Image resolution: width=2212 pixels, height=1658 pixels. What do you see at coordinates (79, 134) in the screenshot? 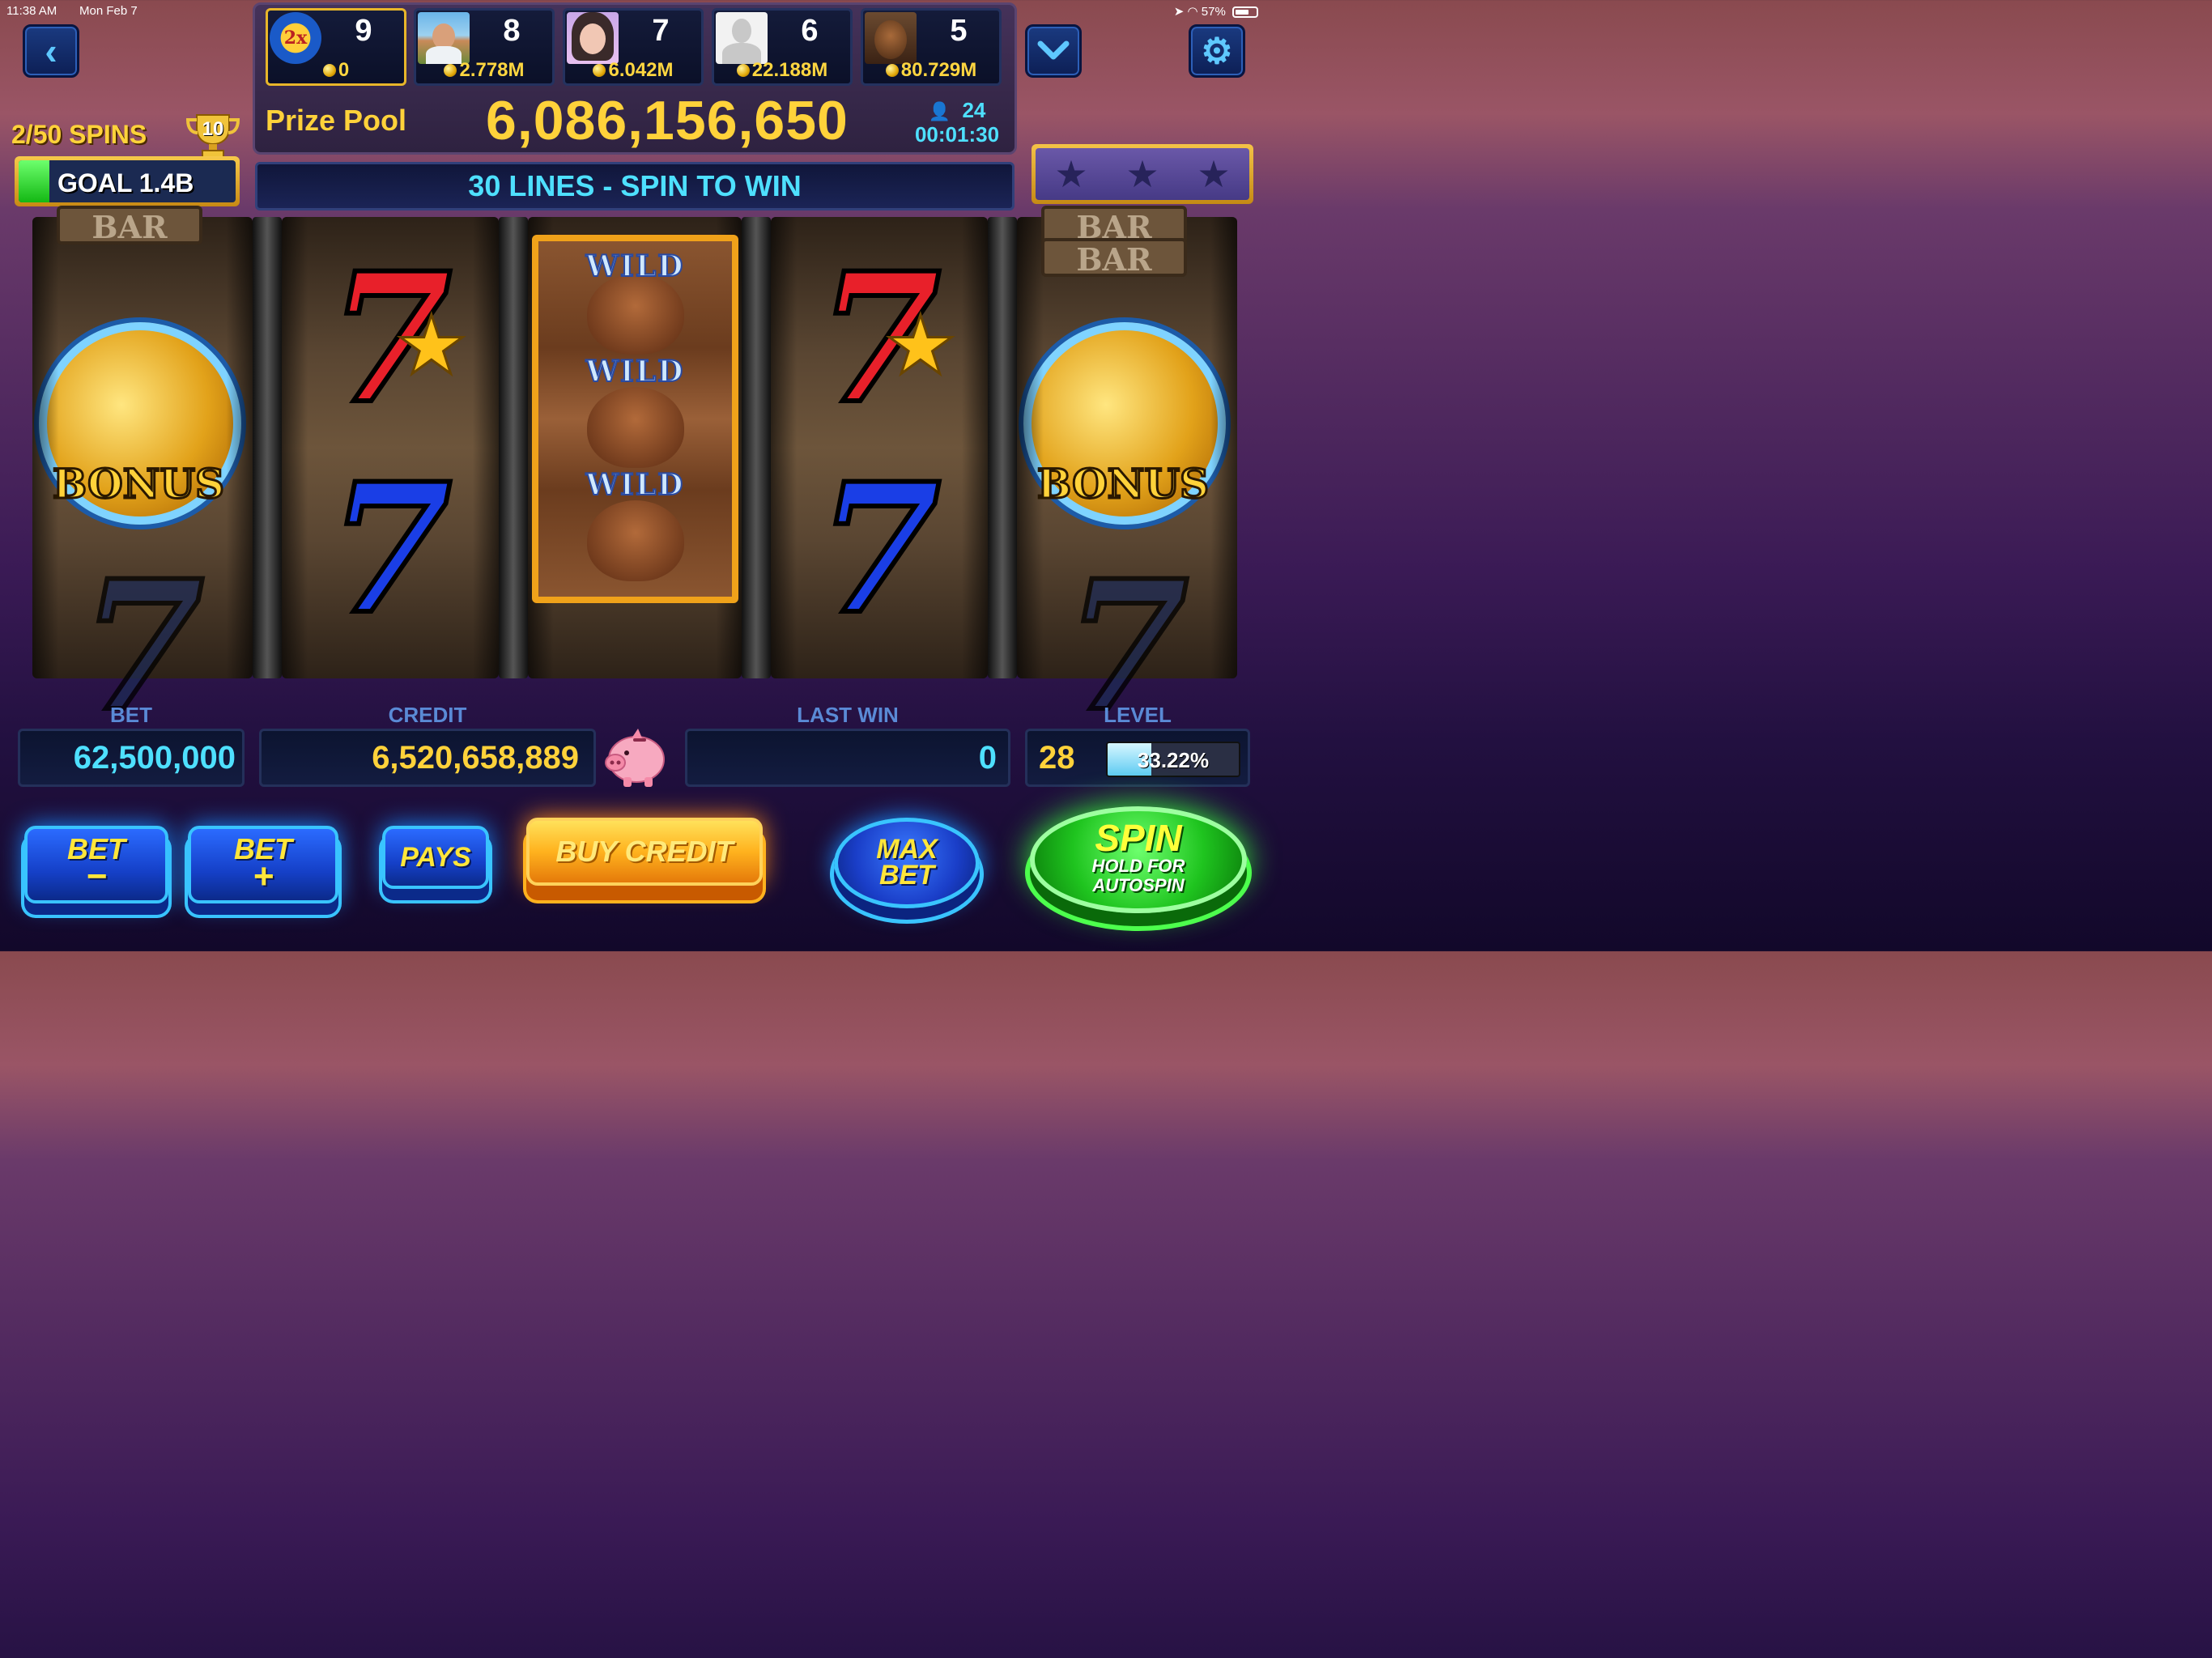
I see `spins-counter: 2/50 SPINS` at bounding box center [79, 134].